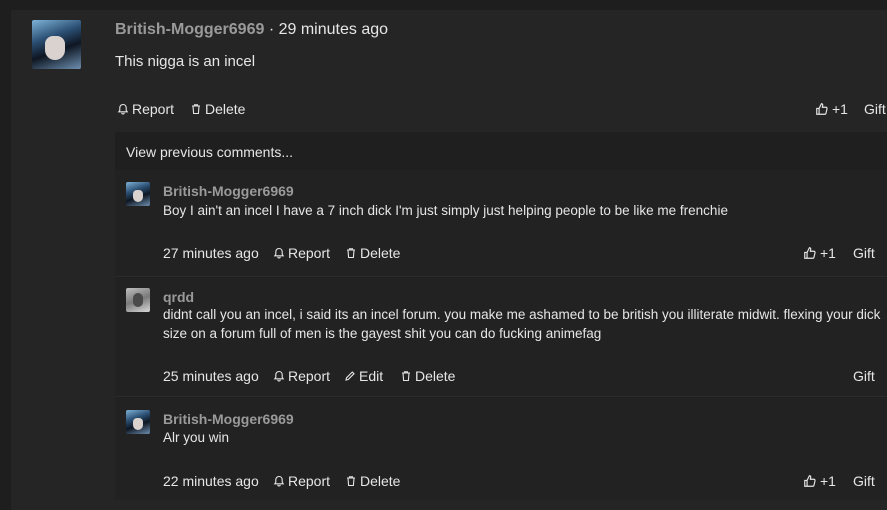 This screenshot has width=887, height=510. What do you see at coordinates (196, 437) in the screenshot?
I see `comment-text: Alr you win` at bounding box center [196, 437].